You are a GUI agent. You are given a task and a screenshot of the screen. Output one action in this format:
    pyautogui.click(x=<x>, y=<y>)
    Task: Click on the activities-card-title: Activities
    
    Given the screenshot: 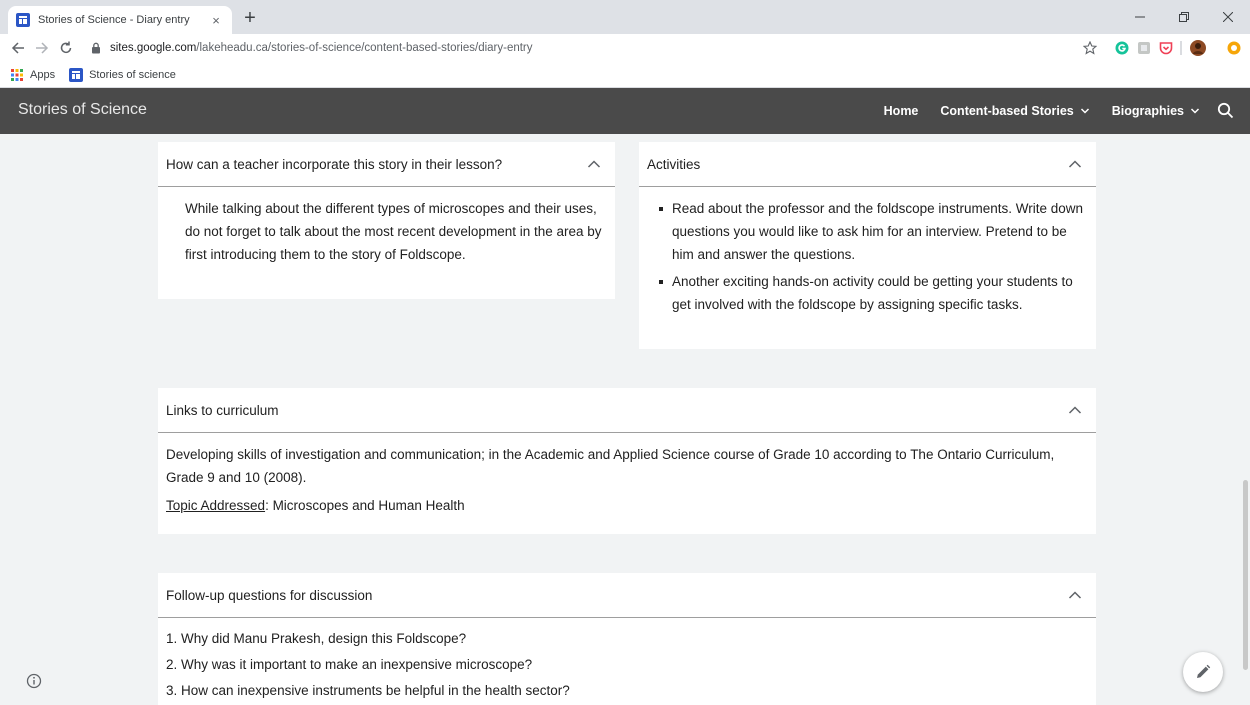 What is the action you would take?
    pyautogui.click(x=674, y=164)
    